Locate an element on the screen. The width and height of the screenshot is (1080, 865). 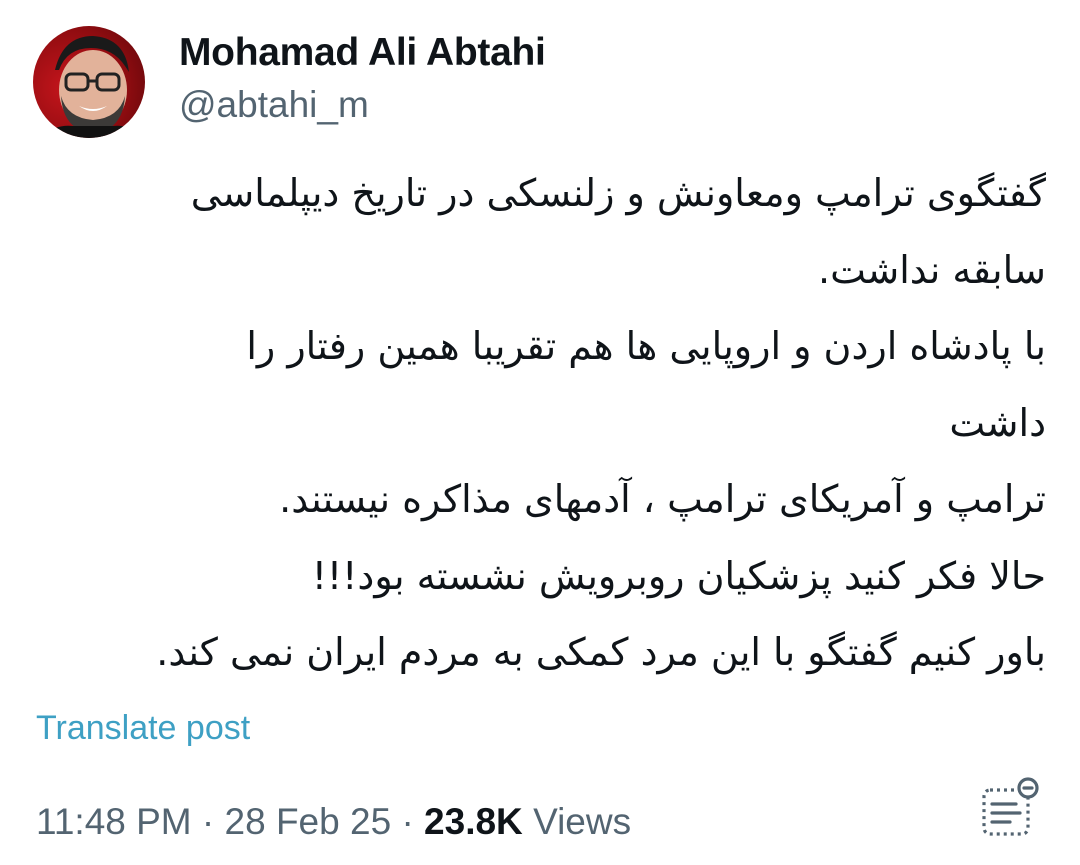
post-date: 28 Feb 25 is located at coordinates (308, 821).